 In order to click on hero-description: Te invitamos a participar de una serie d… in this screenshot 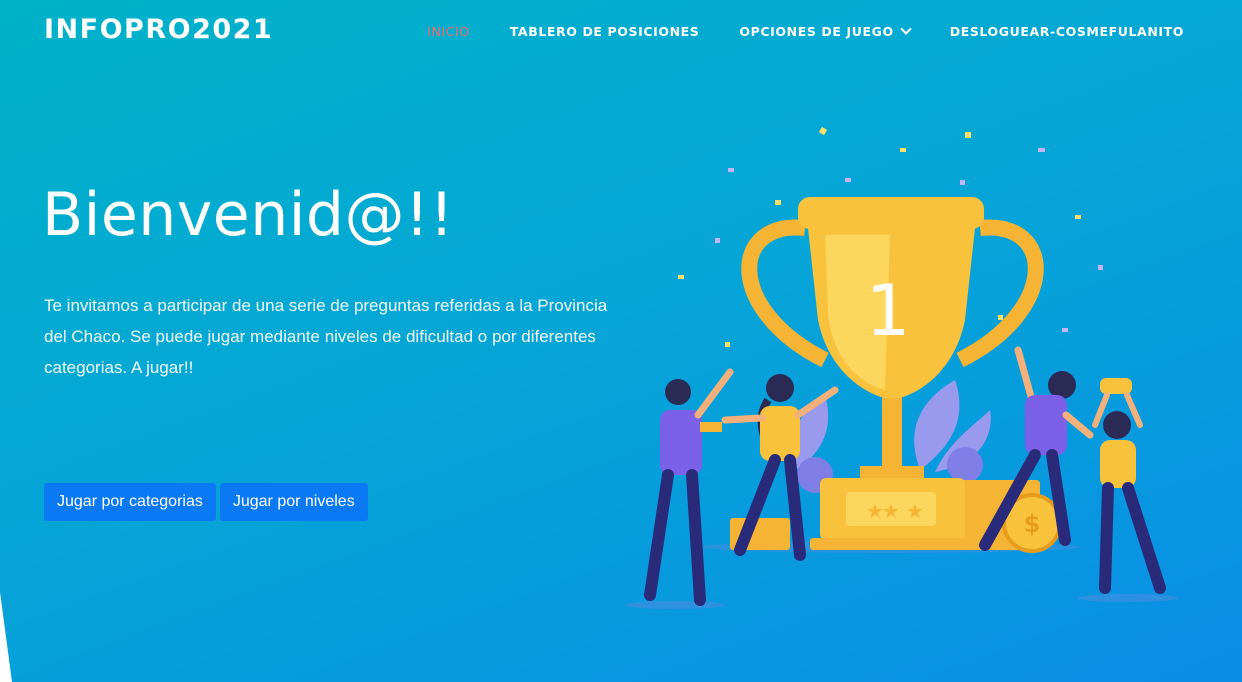, I will do `click(326, 336)`.